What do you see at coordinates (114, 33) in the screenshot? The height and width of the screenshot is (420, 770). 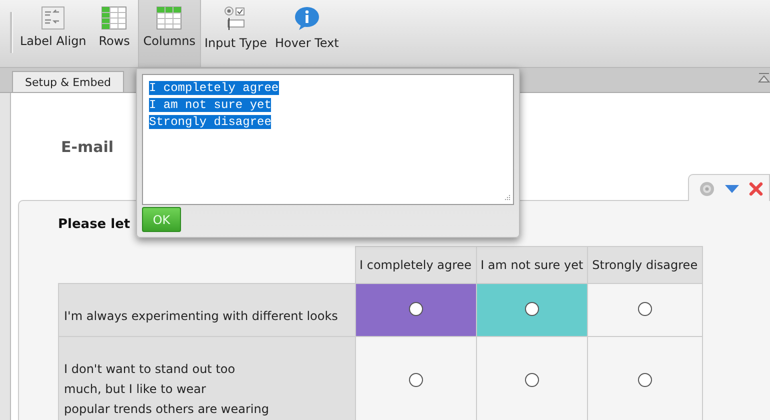 I see `toolbar-button: Rows` at bounding box center [114, 33].